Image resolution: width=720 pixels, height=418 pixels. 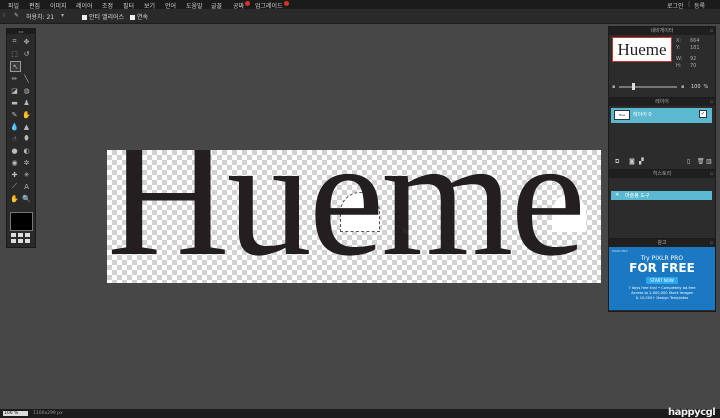 I want to click on y-label: Y:, so click(x=678, y=48).